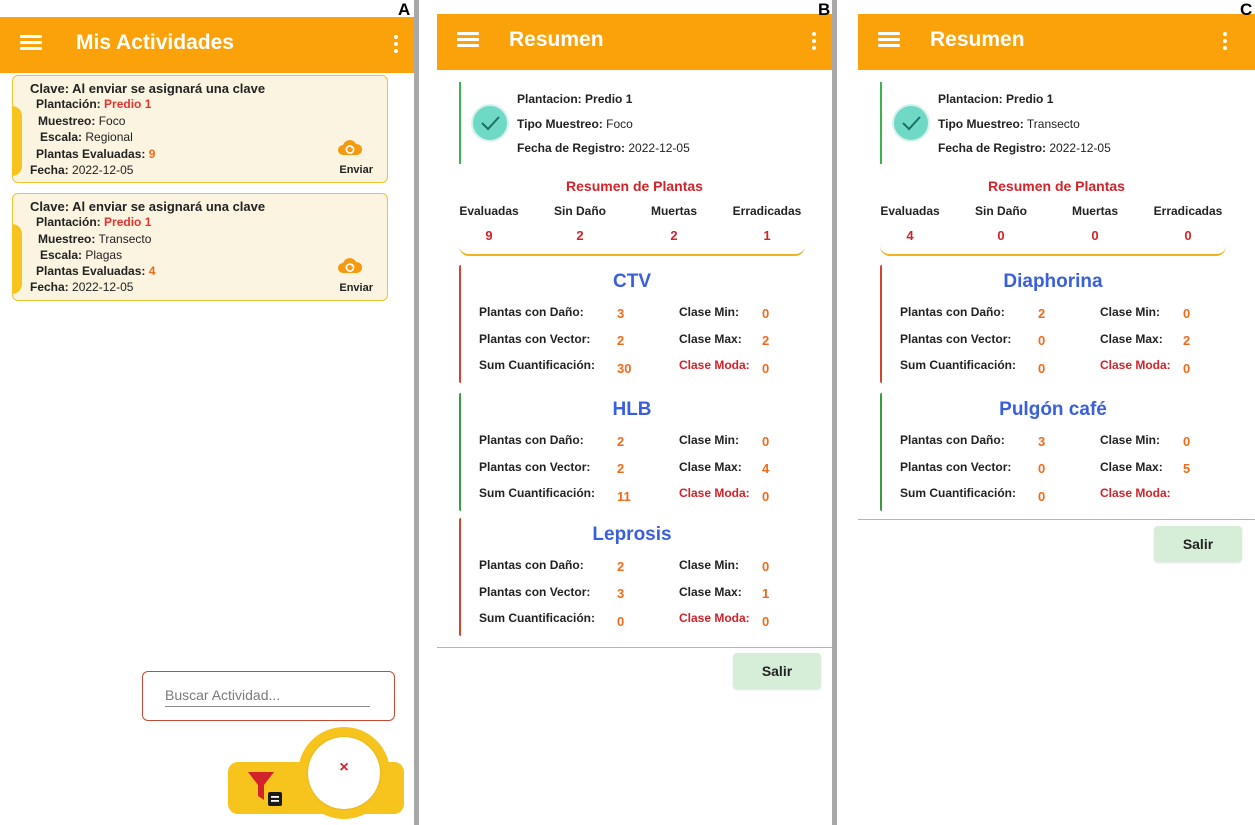 Image resolution: width=1255 pixels, height=825 pixels. Describe the element at coordinates (556, 39) in the screenshot. I see `app-title: Resumen` at that location.